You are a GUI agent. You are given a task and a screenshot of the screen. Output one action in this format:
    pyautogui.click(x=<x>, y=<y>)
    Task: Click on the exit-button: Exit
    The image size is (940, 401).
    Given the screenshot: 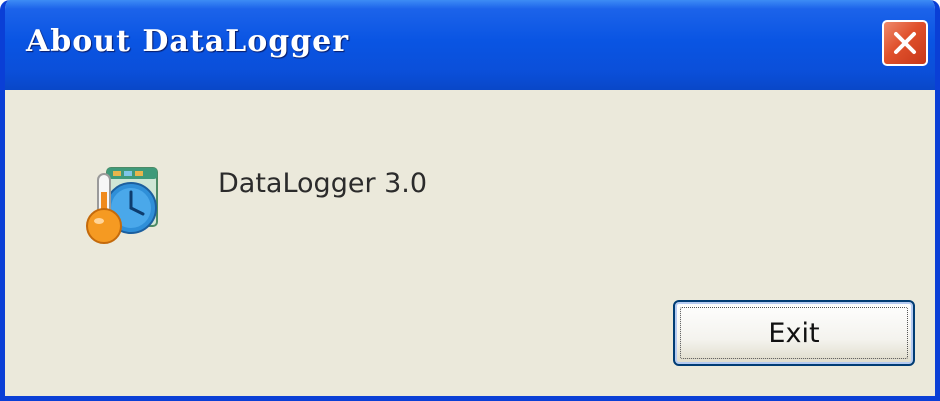 What is the action you would take?
    pyautogui.click(x=794, y=333)
    